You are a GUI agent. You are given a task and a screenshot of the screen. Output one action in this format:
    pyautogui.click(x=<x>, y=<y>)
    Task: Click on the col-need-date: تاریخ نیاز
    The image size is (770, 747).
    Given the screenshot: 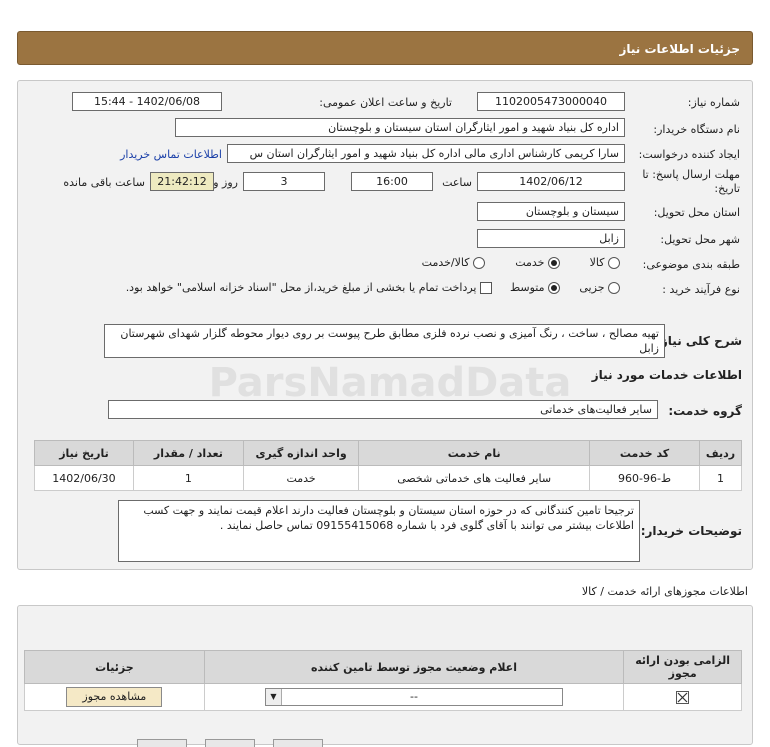 What is the action you would take?
    pyautogui.click(x=84, y=453)
    